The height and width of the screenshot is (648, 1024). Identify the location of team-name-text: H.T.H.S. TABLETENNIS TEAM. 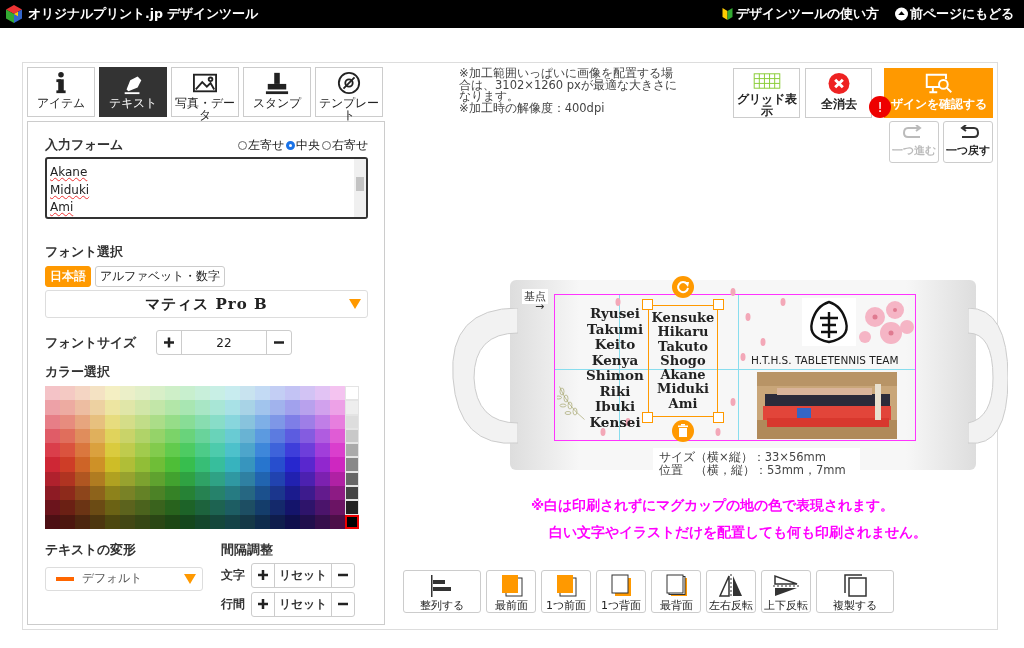
(825, 360).